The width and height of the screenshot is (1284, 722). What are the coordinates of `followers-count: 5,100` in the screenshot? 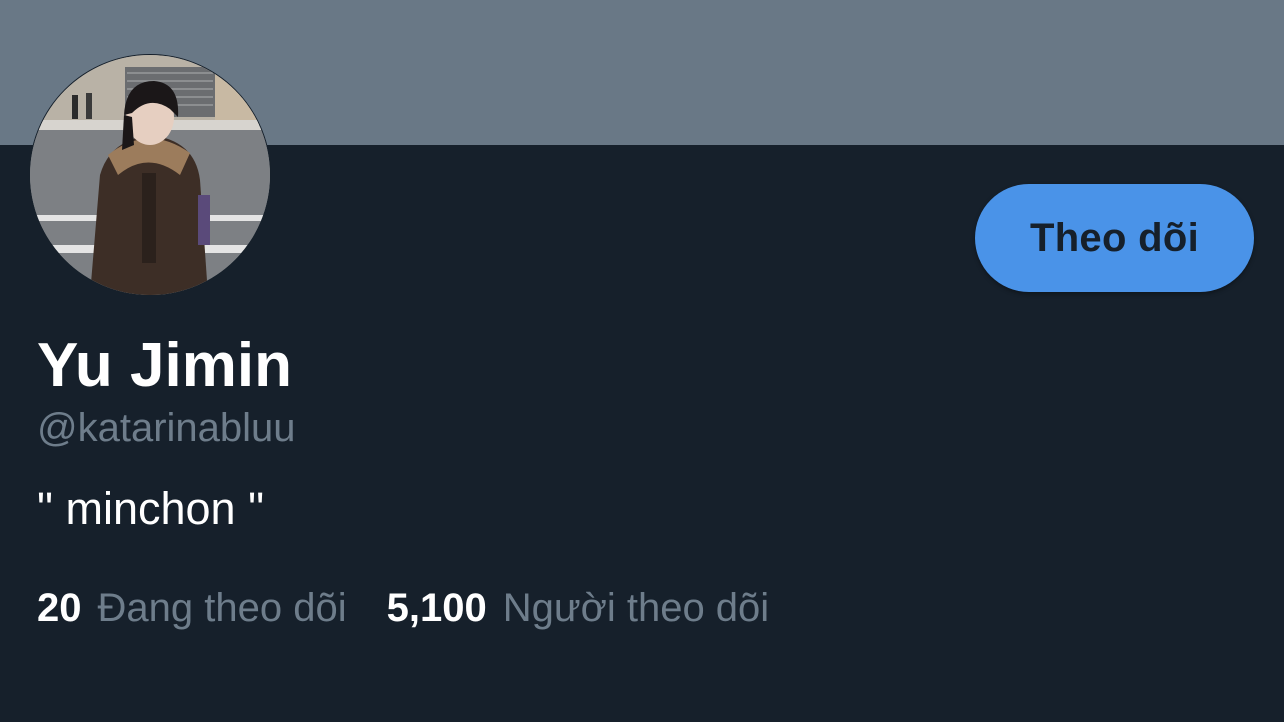 It's located at (436, 608).